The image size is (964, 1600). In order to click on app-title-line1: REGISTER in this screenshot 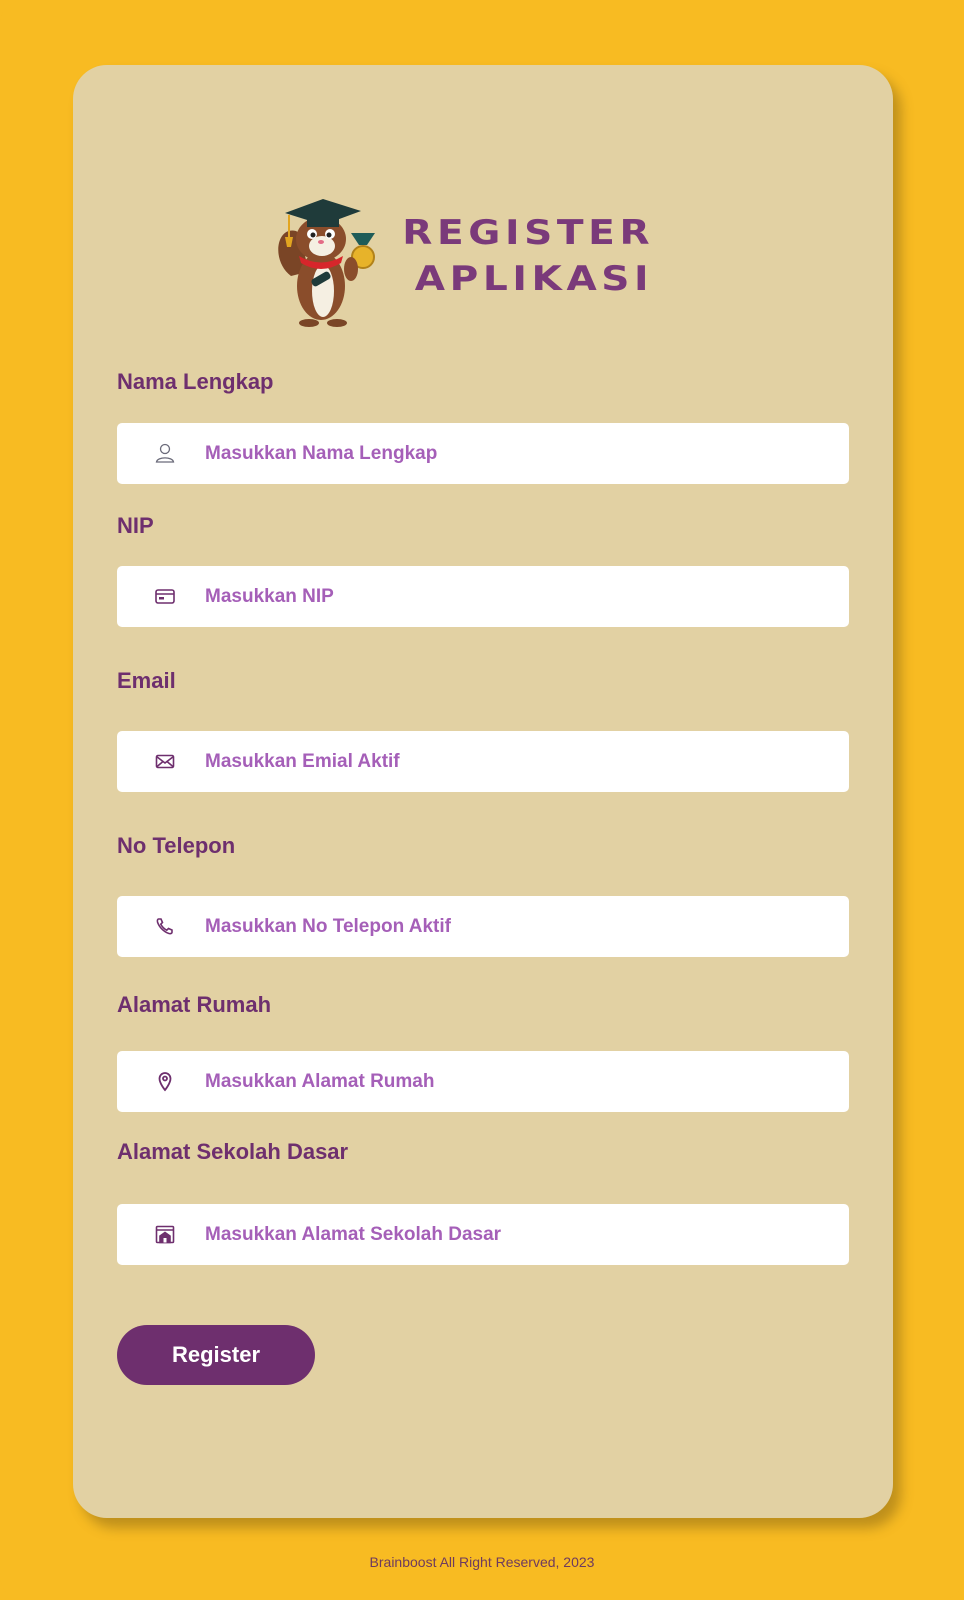, I will do `click(528, 233)`.